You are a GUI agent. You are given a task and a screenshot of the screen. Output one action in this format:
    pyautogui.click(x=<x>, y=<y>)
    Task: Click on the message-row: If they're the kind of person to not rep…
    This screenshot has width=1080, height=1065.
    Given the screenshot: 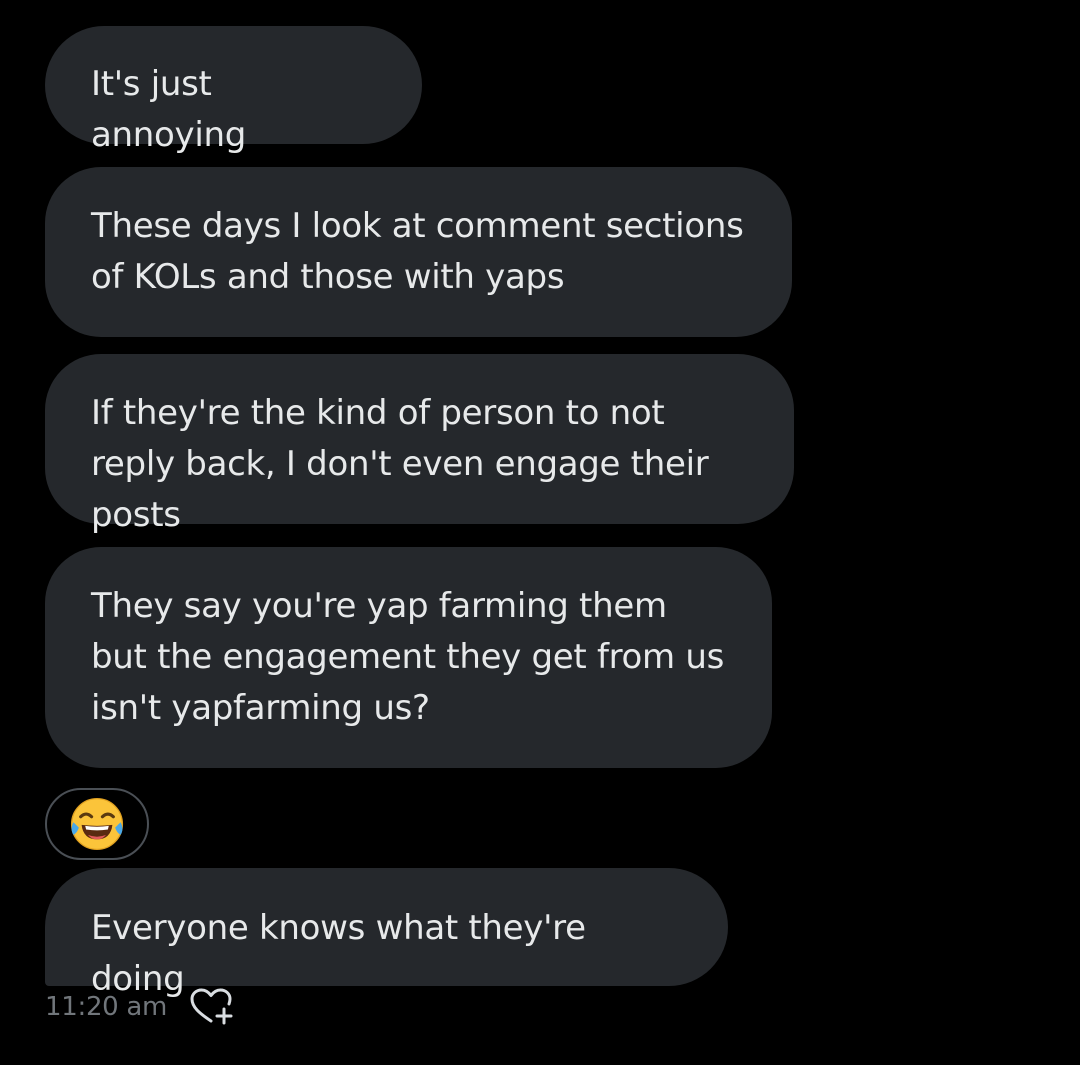 What is the action you would take?
    pyautogui.click(x=425, y=436)
    